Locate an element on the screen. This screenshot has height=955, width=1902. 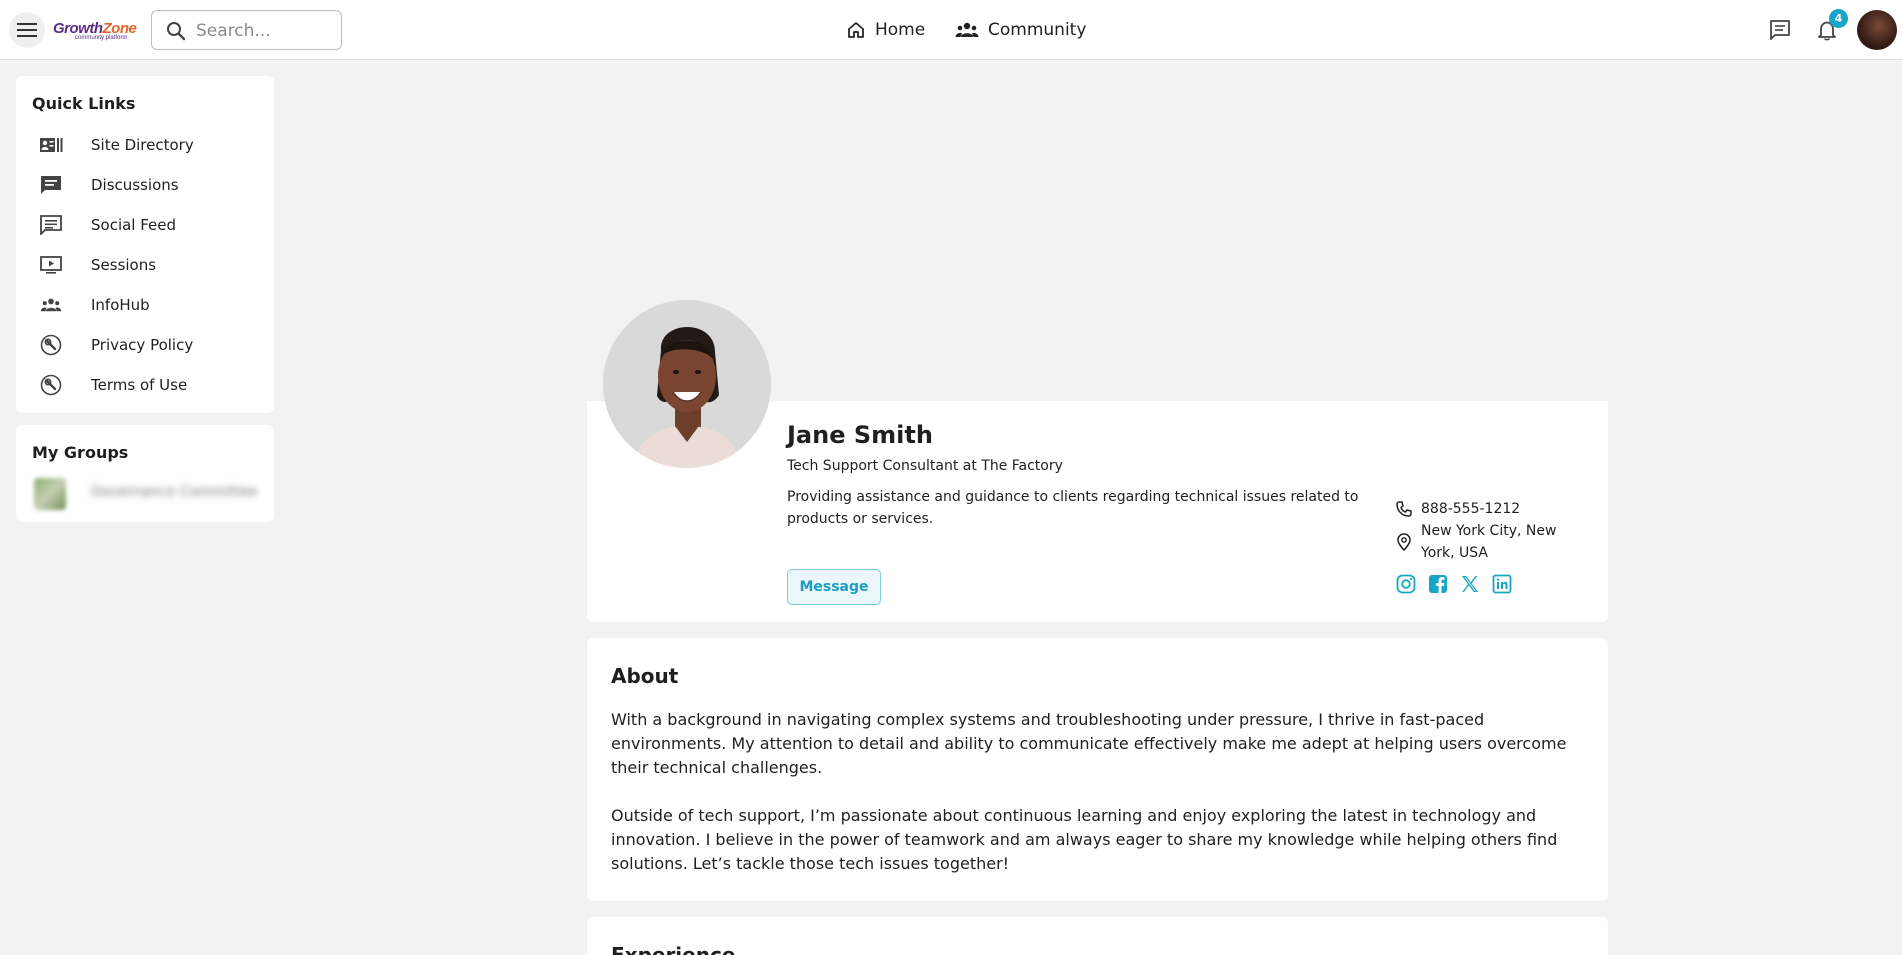
nav-community: Community is located at coordinates (1020, 30).